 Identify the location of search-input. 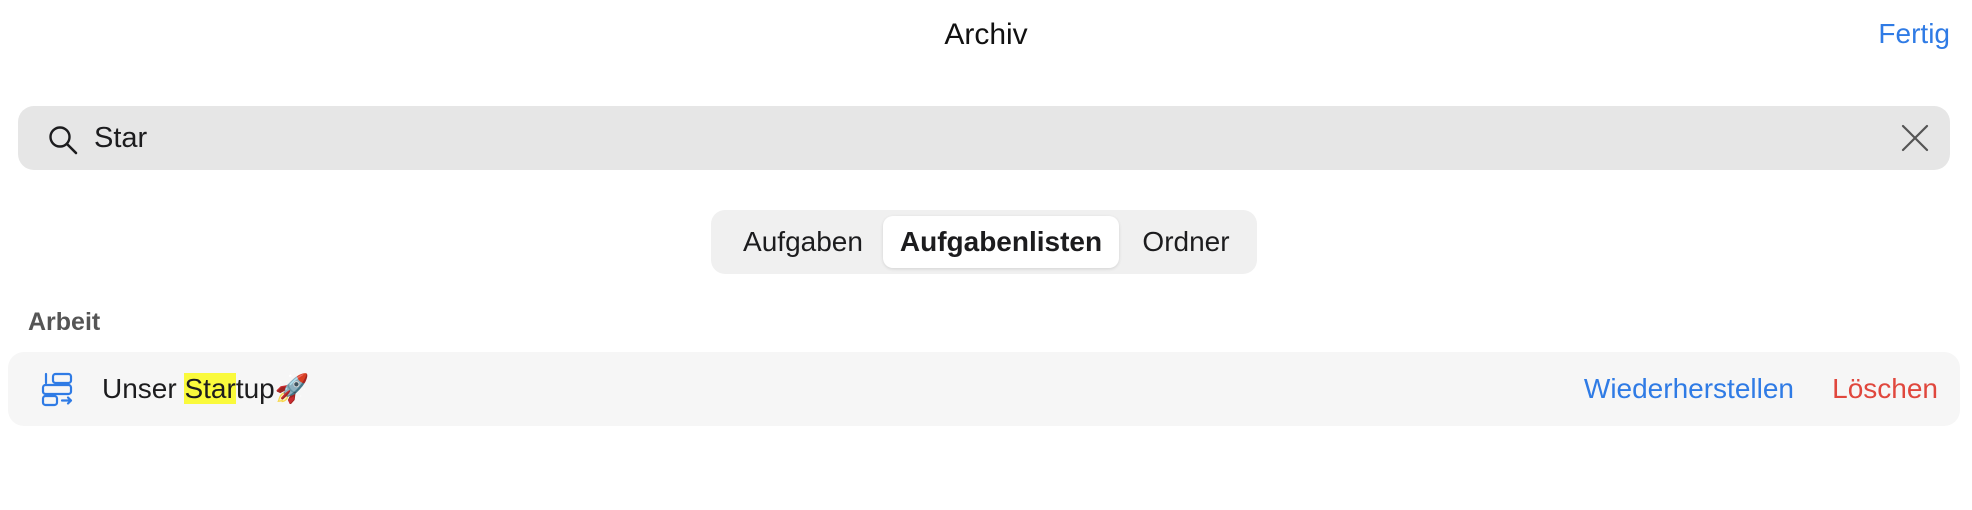
(944, 138).